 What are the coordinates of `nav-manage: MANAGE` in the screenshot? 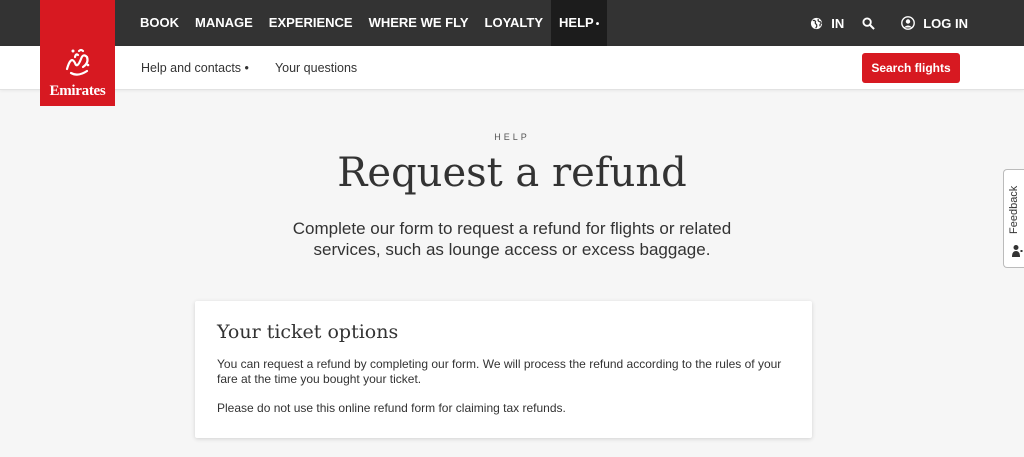 It's located at (224, 23).